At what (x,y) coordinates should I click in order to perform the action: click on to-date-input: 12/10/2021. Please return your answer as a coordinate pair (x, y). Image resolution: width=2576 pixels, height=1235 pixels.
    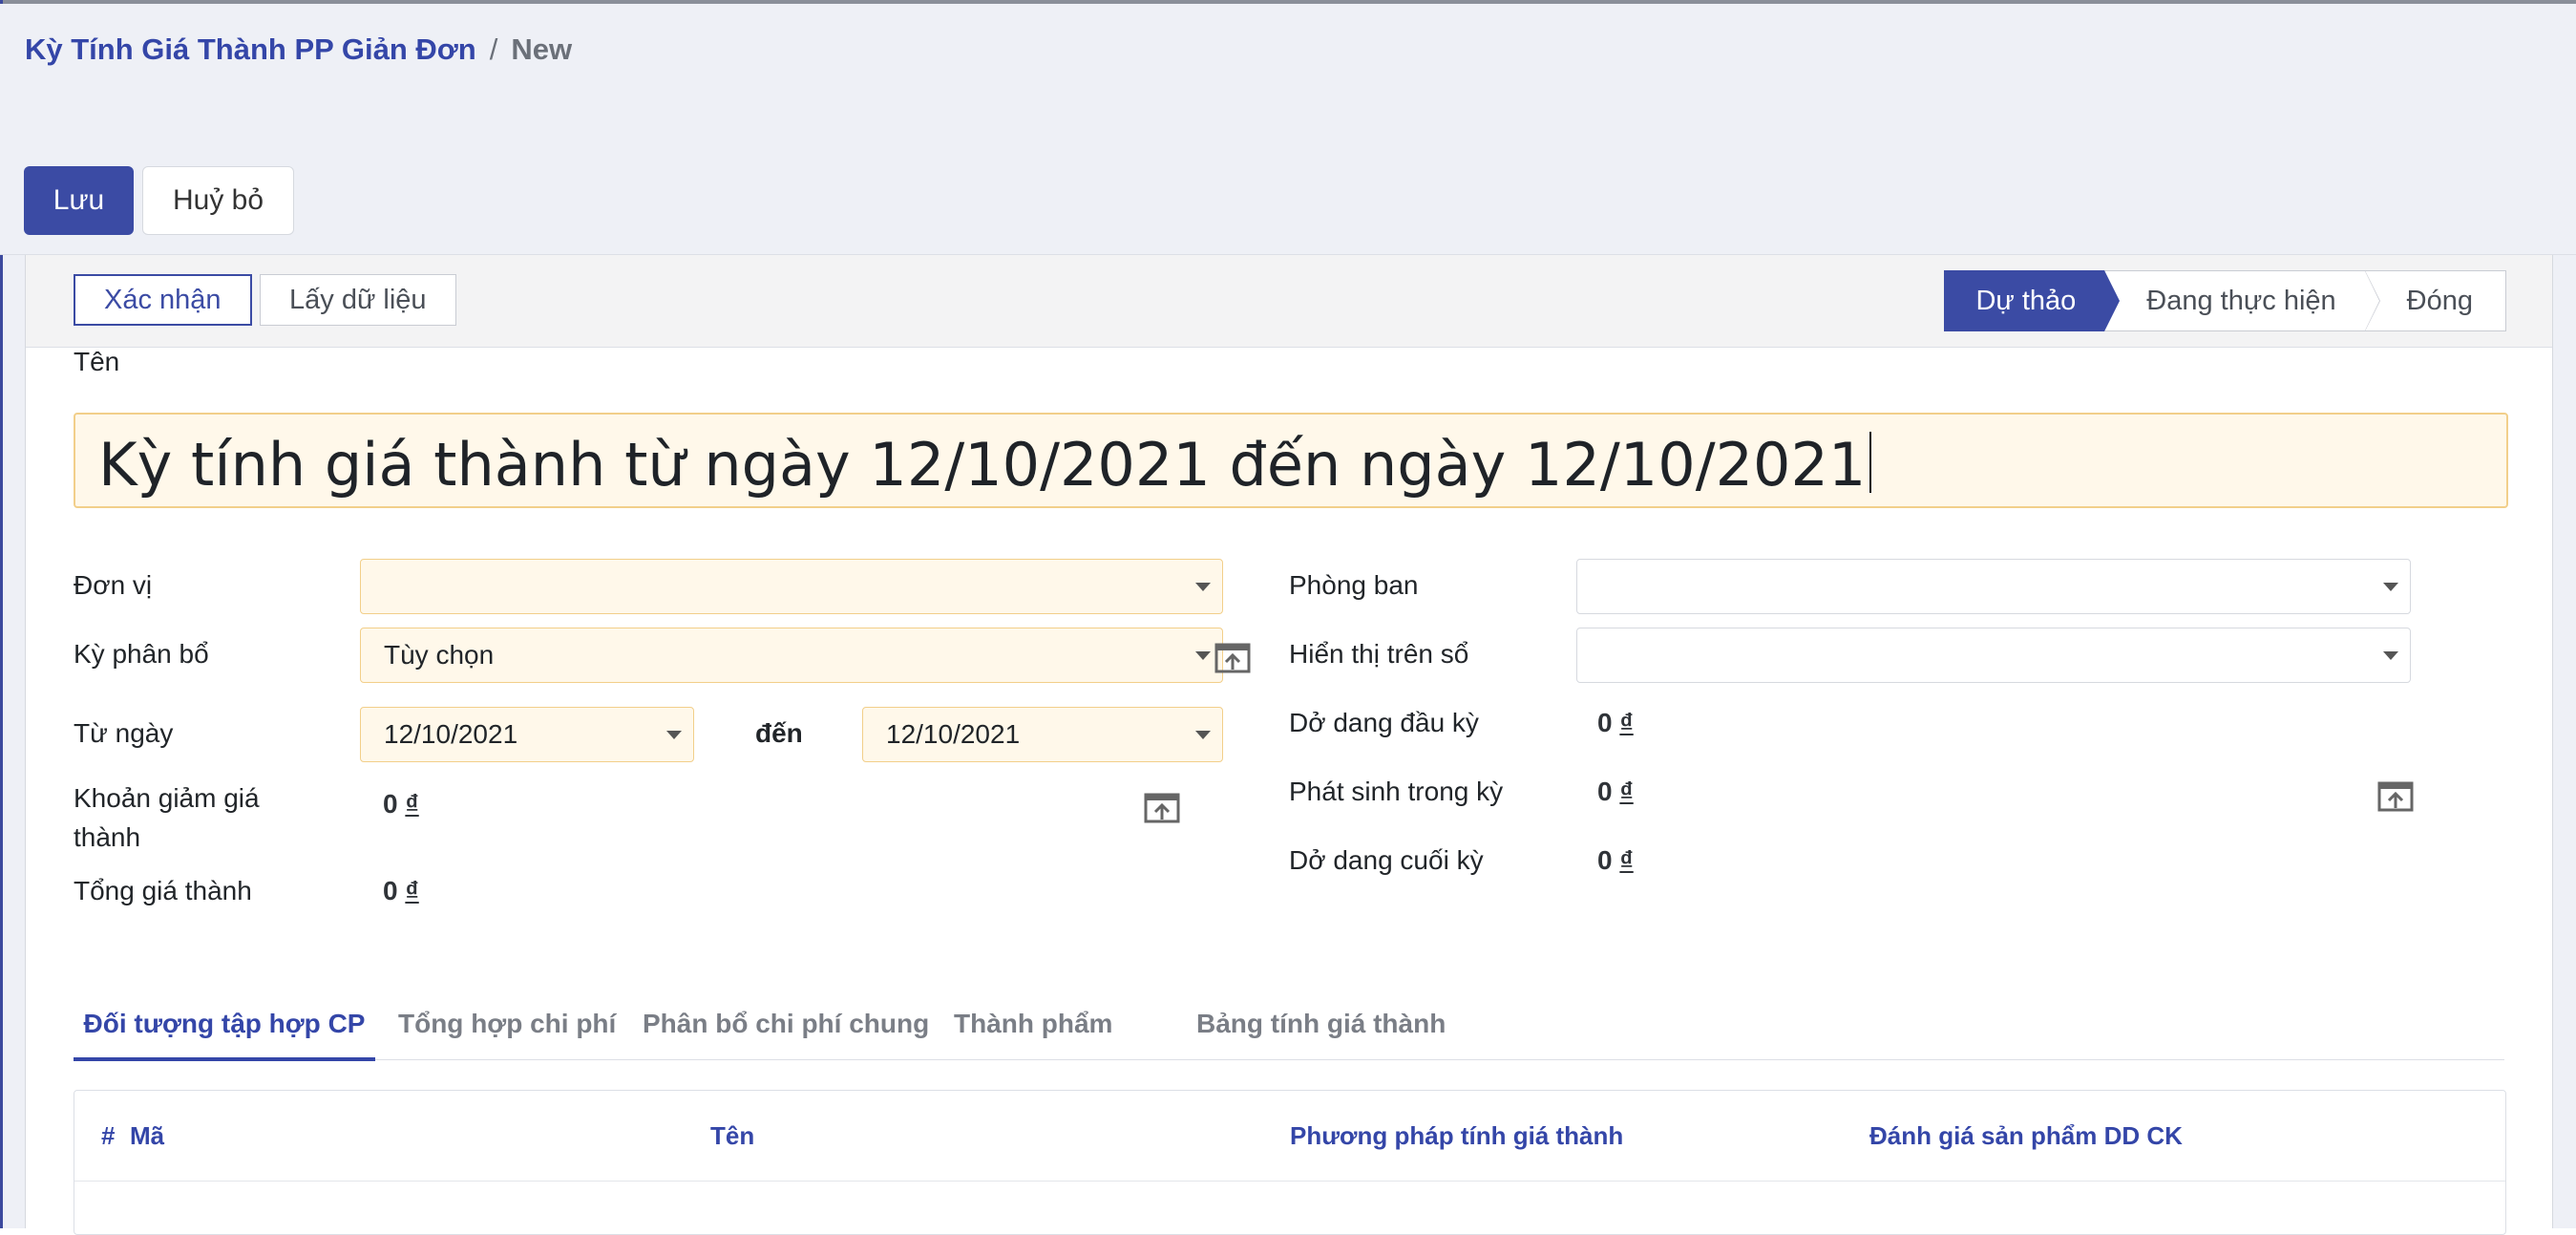
    Looking at the image, I should click on (1042, 734).